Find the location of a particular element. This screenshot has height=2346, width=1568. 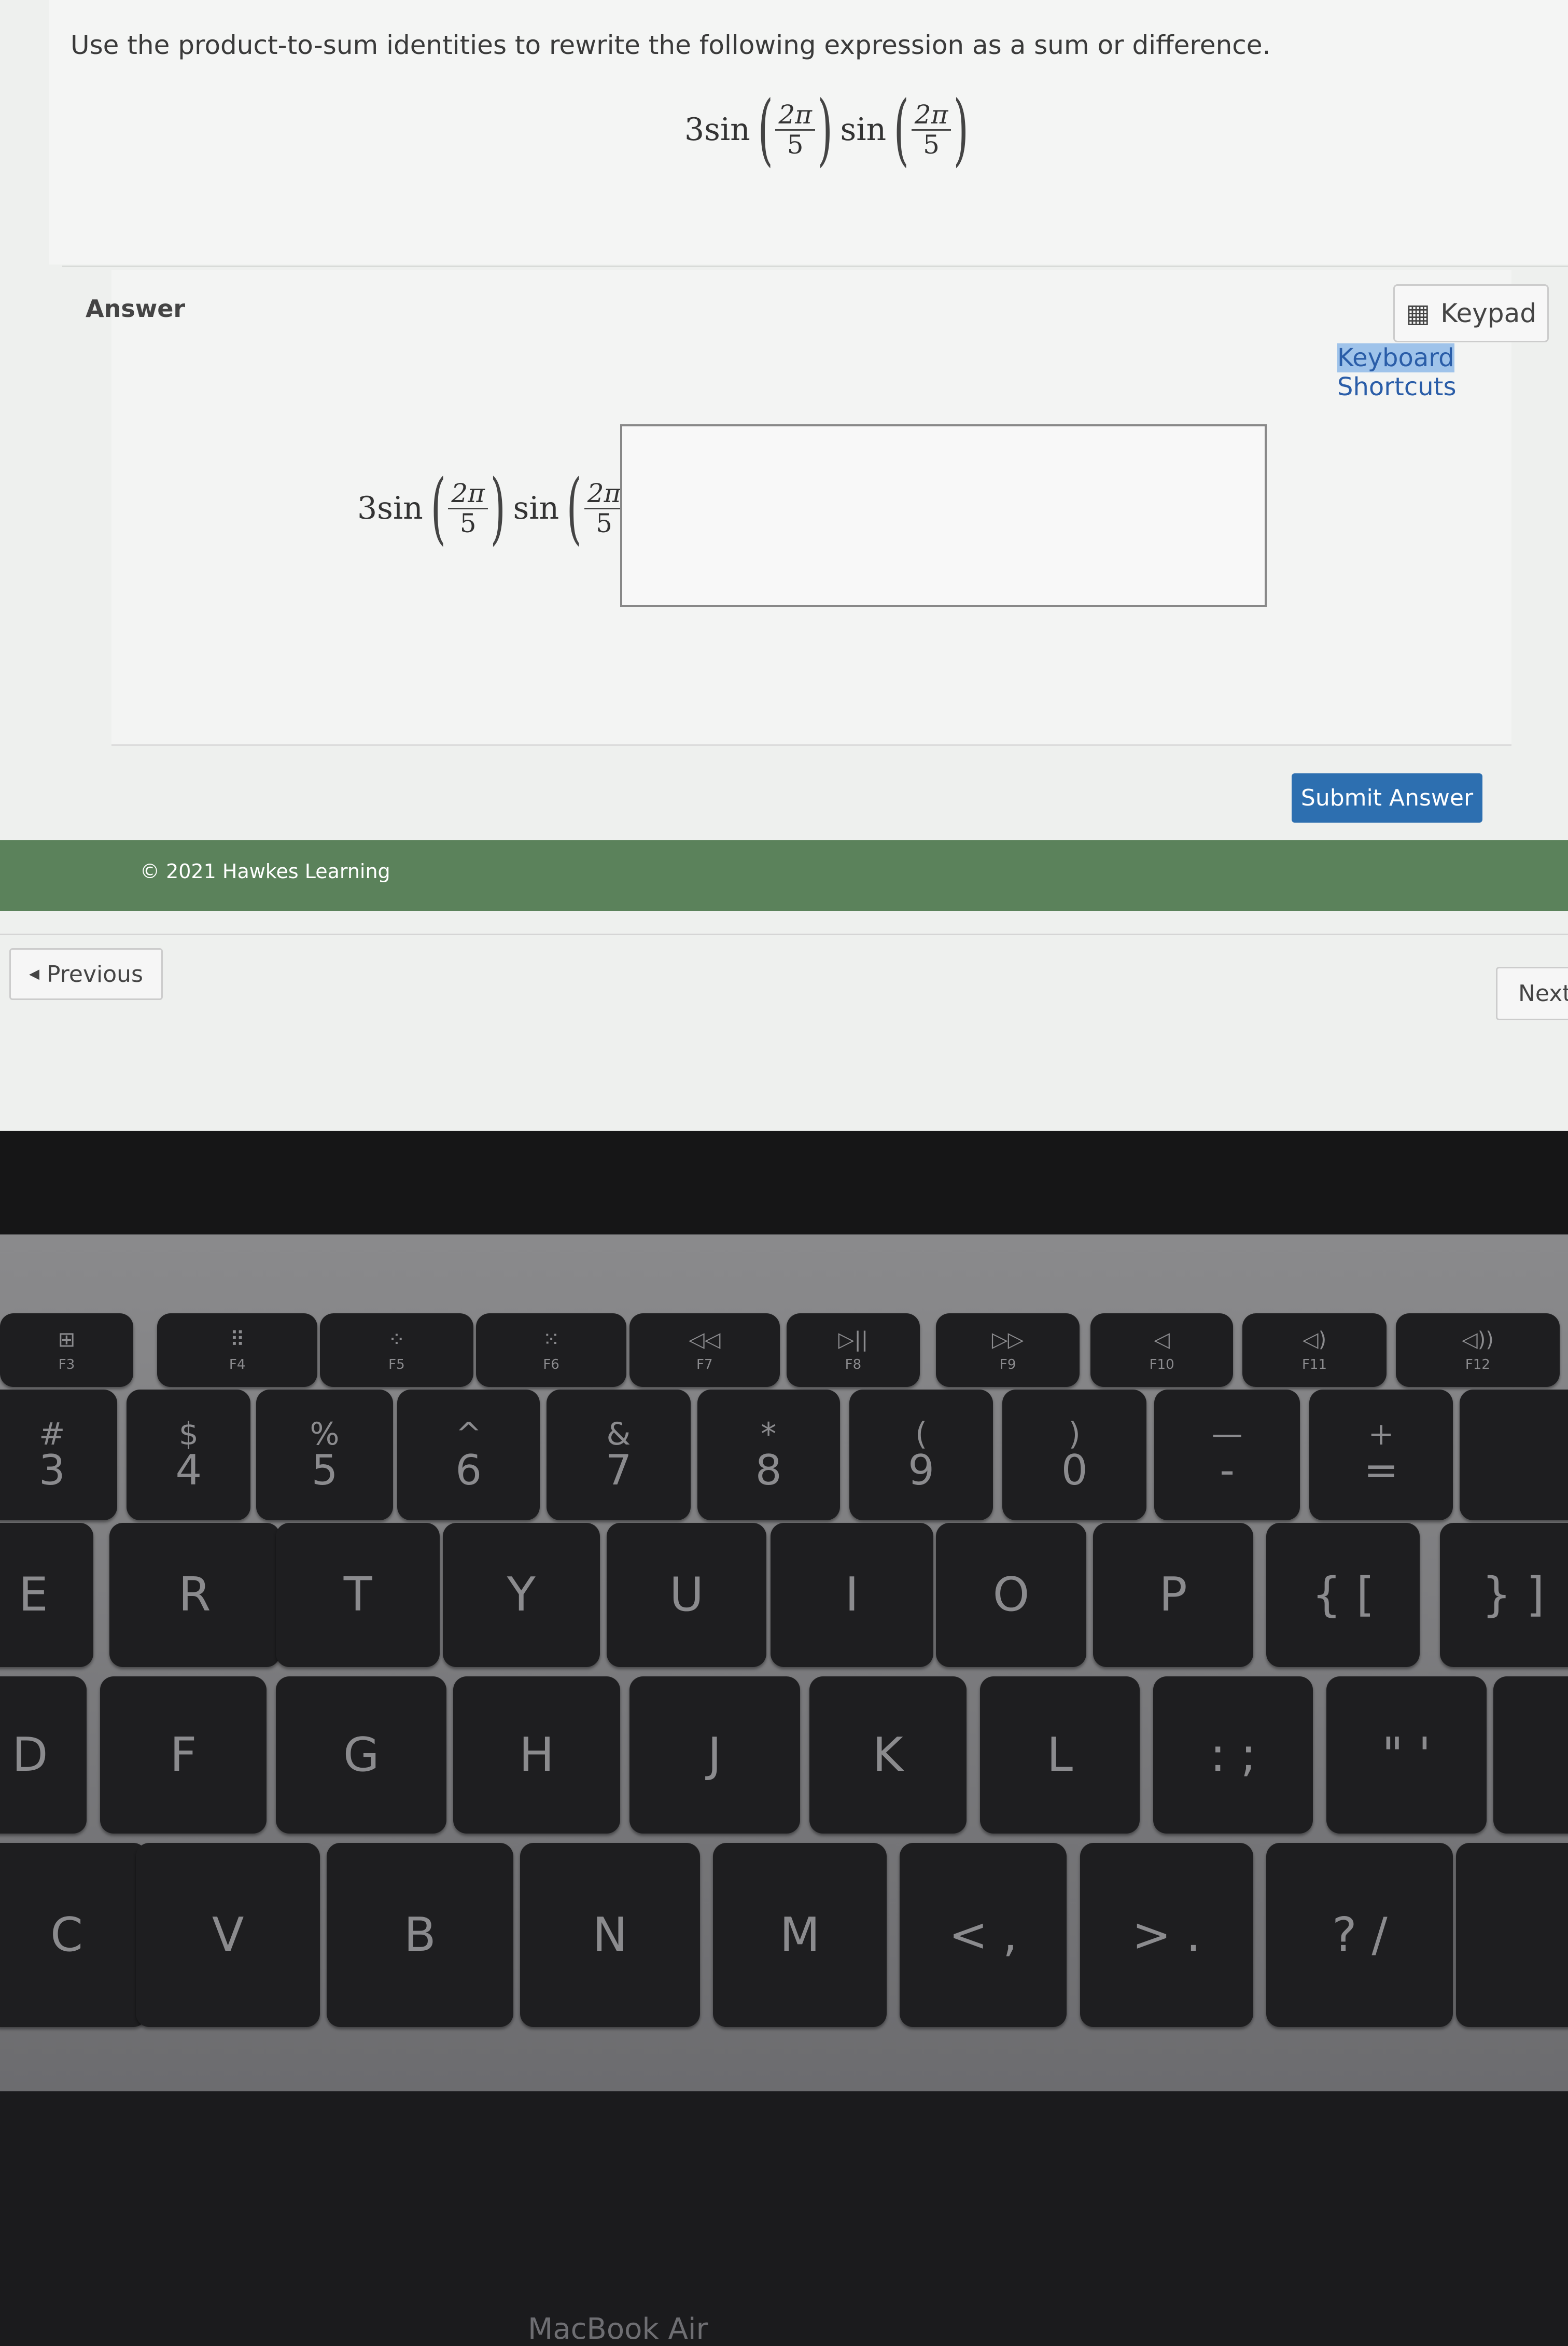

key-0: ) 0 is located at coordinates (1074, 1454).